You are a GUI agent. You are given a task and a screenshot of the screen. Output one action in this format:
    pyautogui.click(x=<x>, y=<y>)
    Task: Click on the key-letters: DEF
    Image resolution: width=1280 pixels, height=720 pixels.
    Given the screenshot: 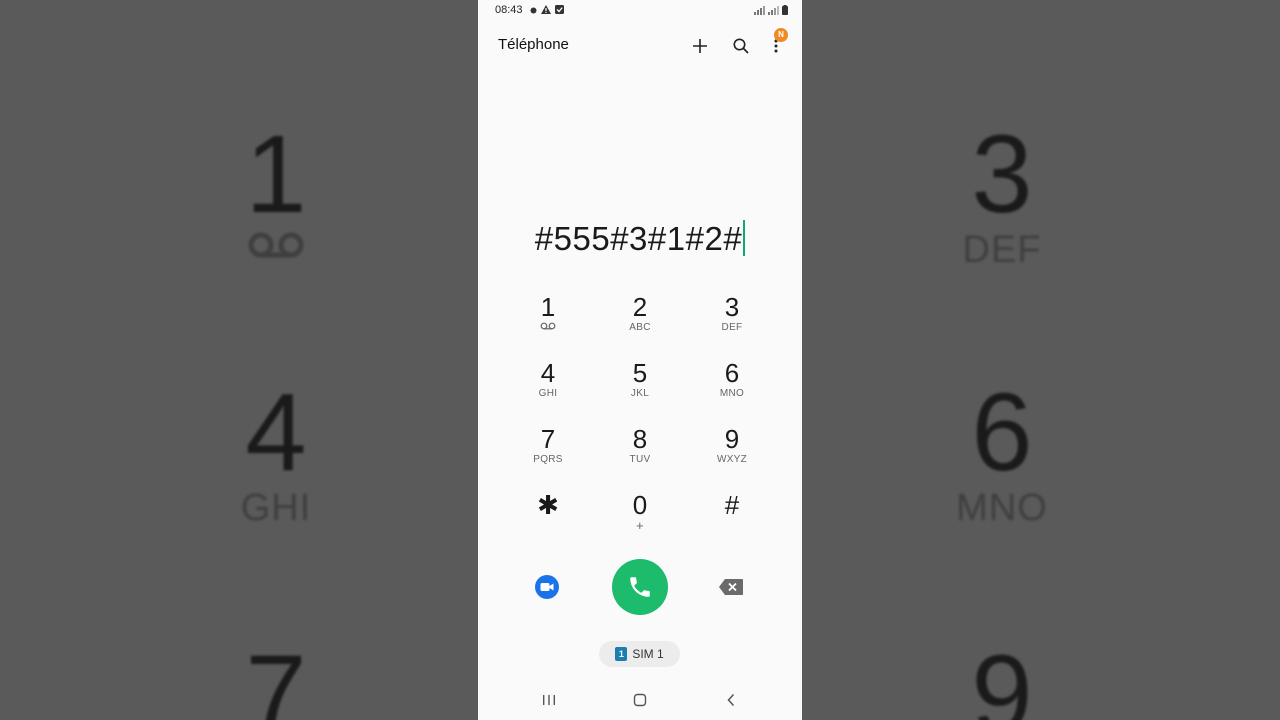 What is the action you would take?
    pyautogui.click(x=732, y=327)
    